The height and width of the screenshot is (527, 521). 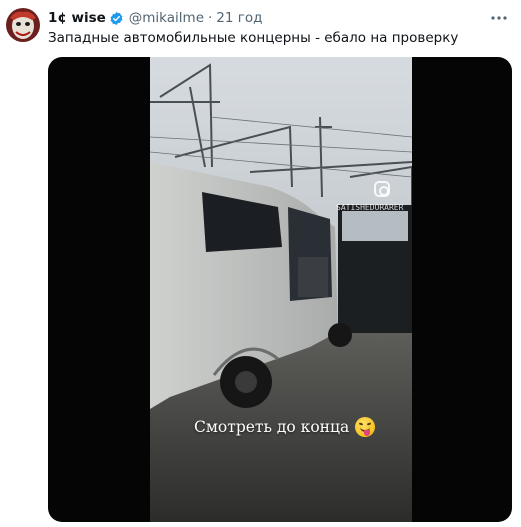 I want to click on user-handle: @mikailme, so click(x=166, y=18).